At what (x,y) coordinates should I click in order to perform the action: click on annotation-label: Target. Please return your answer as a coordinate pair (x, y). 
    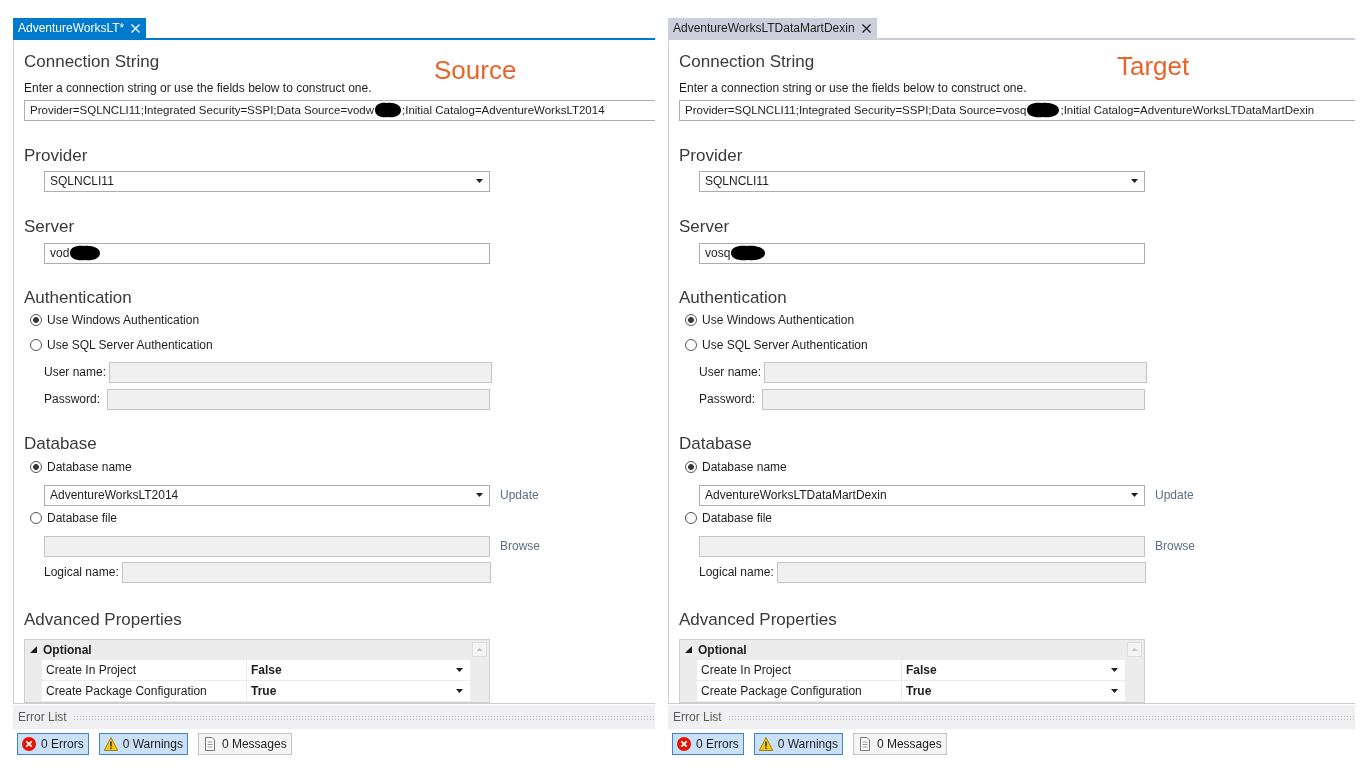
    Looking at the image, I should click on (1153, 66).